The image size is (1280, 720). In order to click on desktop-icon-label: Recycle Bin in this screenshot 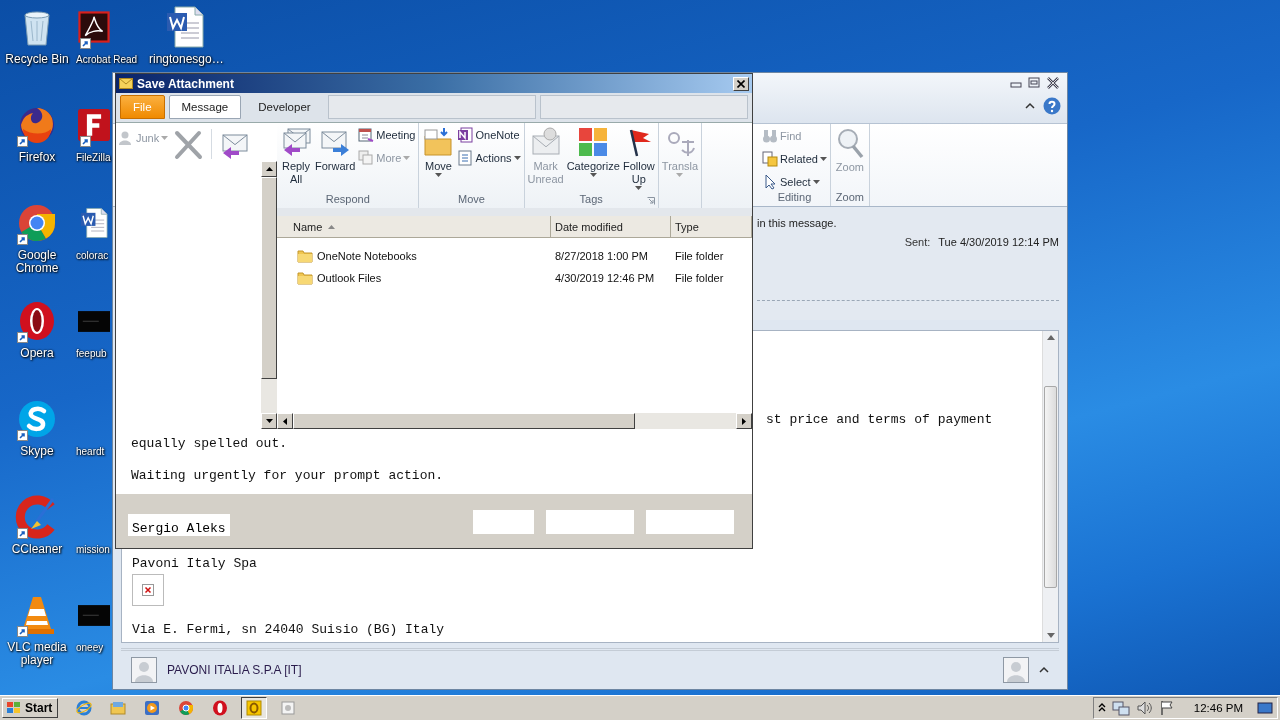, I will do `click(37, 59)`.